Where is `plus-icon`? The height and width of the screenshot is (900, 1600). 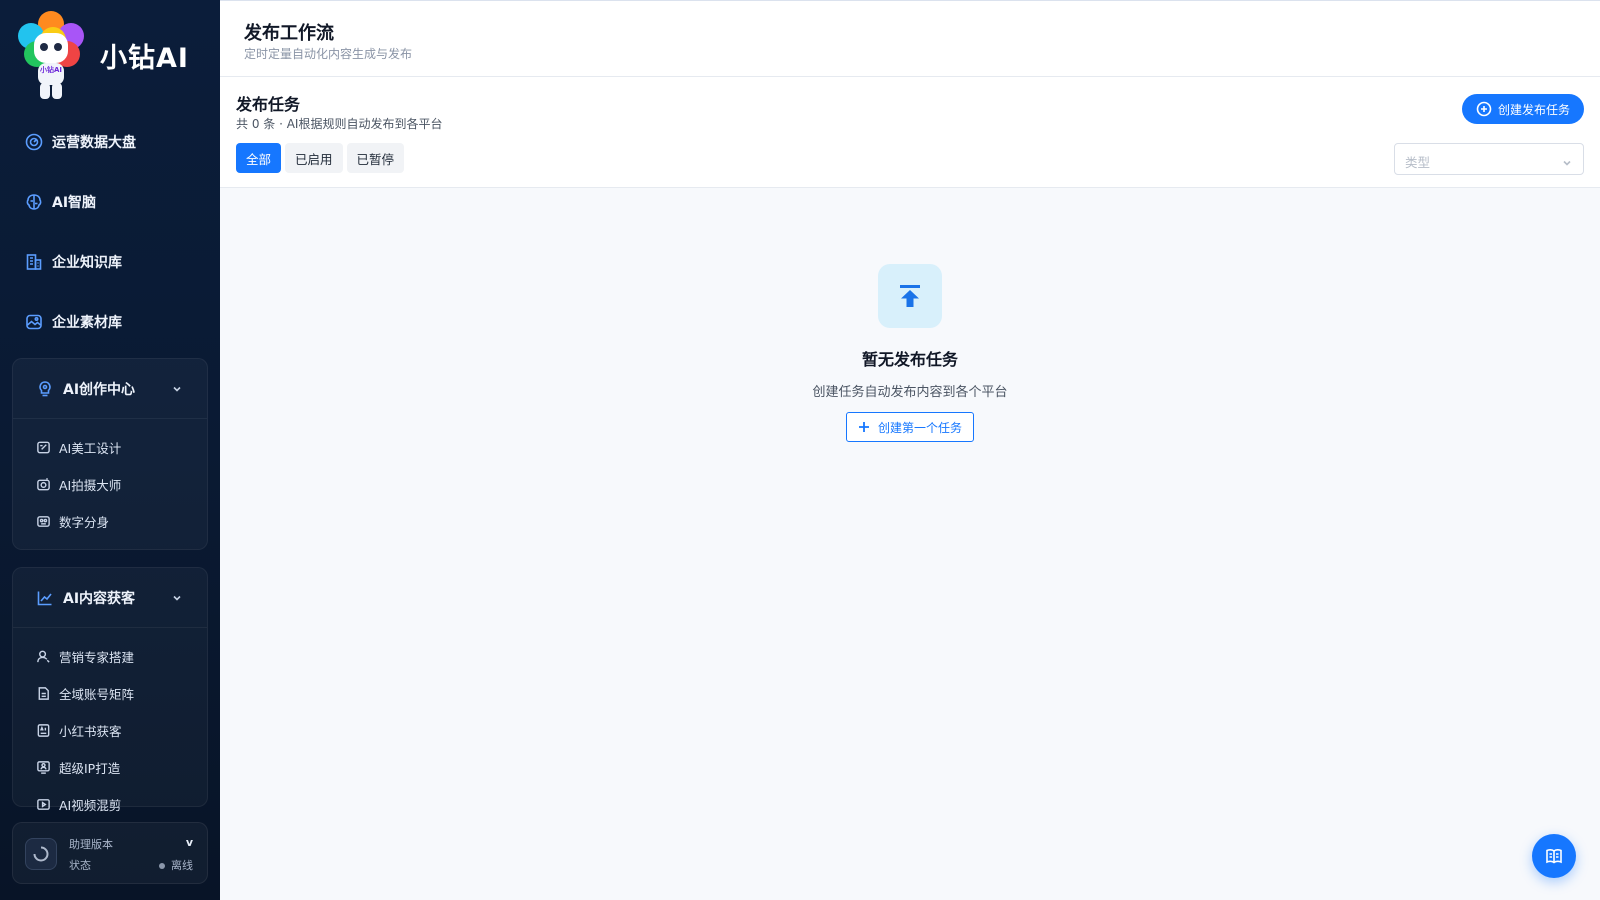 plus-icon is located at coordinates (864, 427).